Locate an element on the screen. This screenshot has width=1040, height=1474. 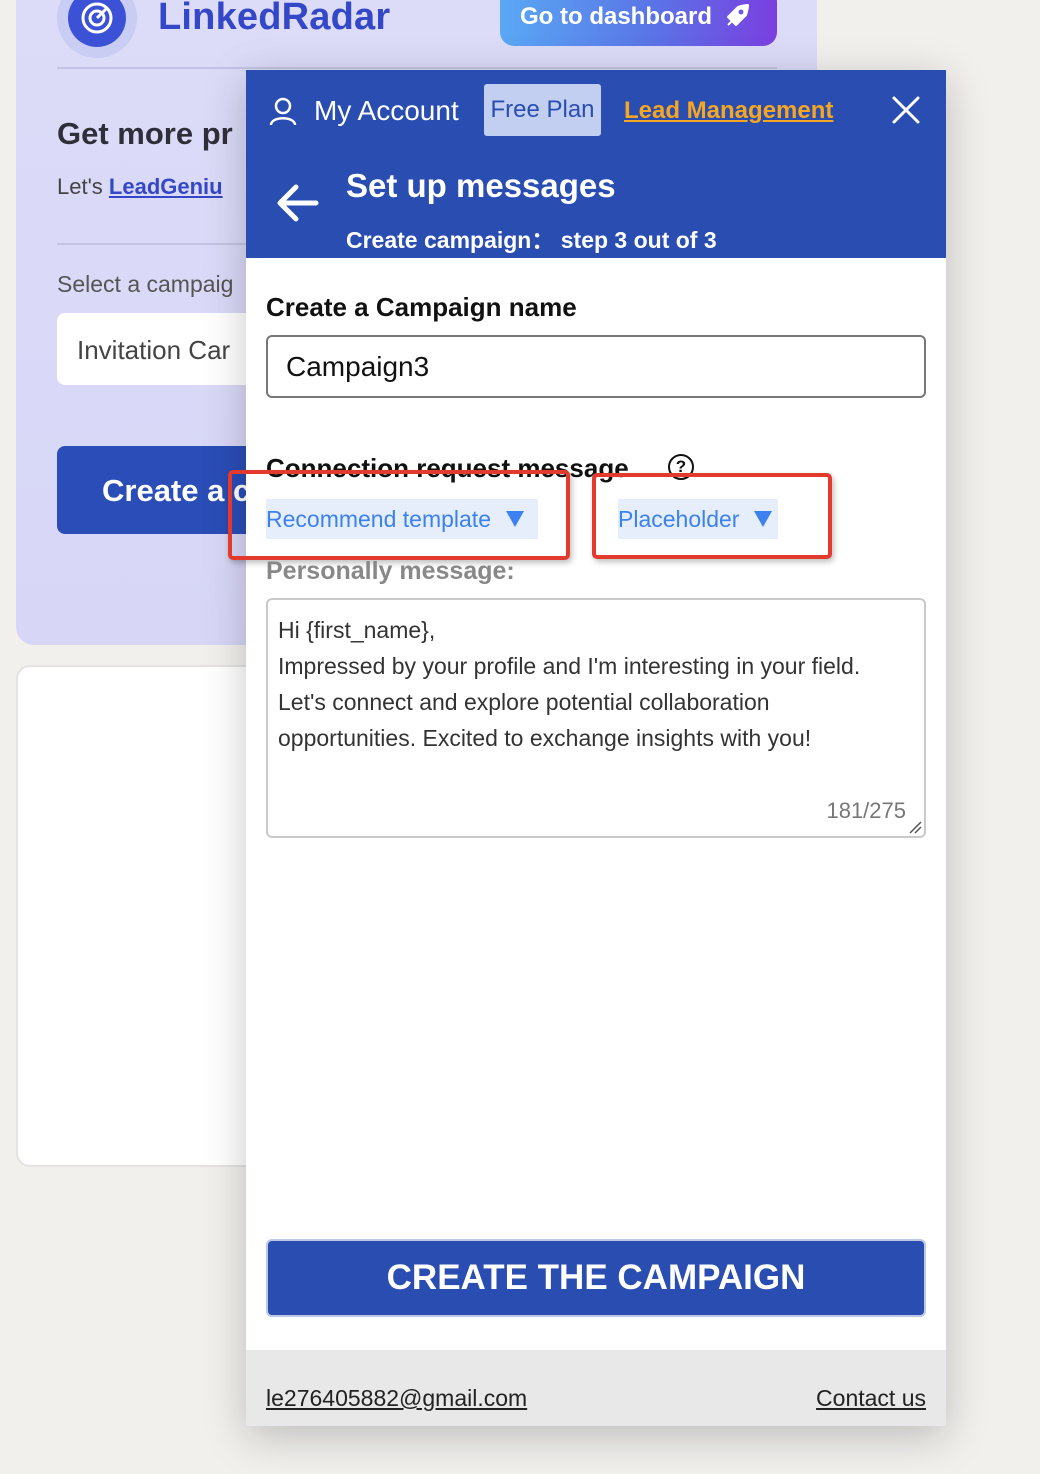
select-campaign-label: Select a campaig is located at coordinates (145, 284).